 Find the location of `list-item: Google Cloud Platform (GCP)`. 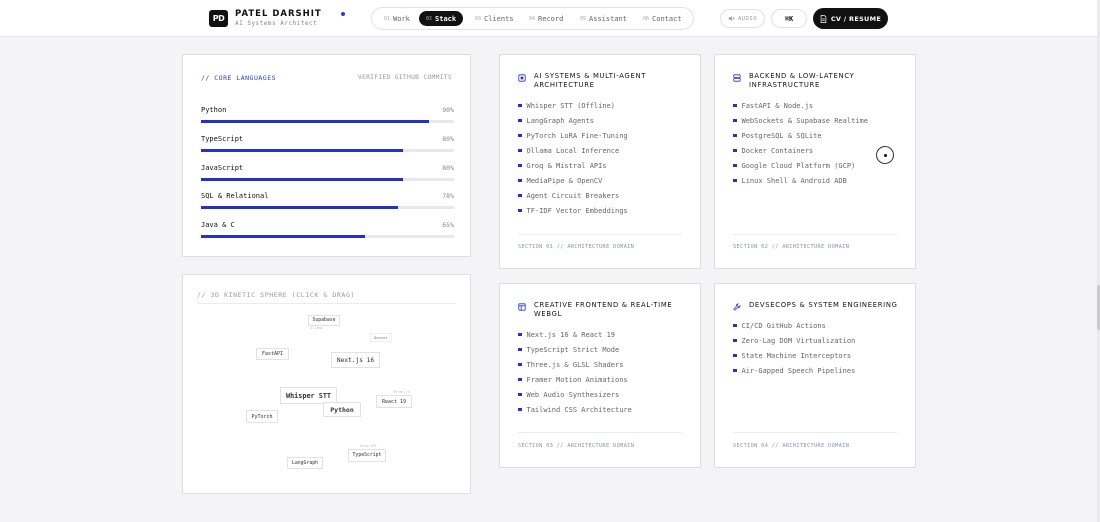

list-item: Google Cloud Platform (GCP) is located at coordinates (800, 165).